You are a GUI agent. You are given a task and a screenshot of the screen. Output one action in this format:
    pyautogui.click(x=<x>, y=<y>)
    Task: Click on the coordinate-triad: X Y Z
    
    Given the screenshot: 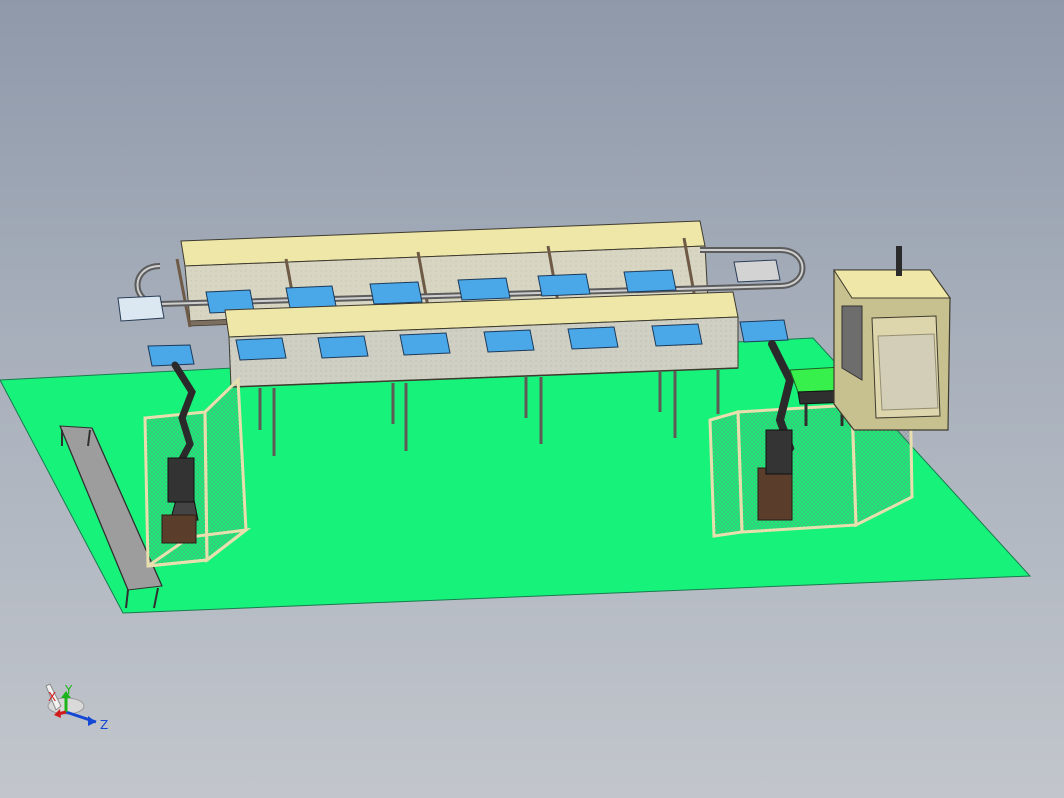 What is the action you would take?
    pyautogui.click(x=76, y=707)
    